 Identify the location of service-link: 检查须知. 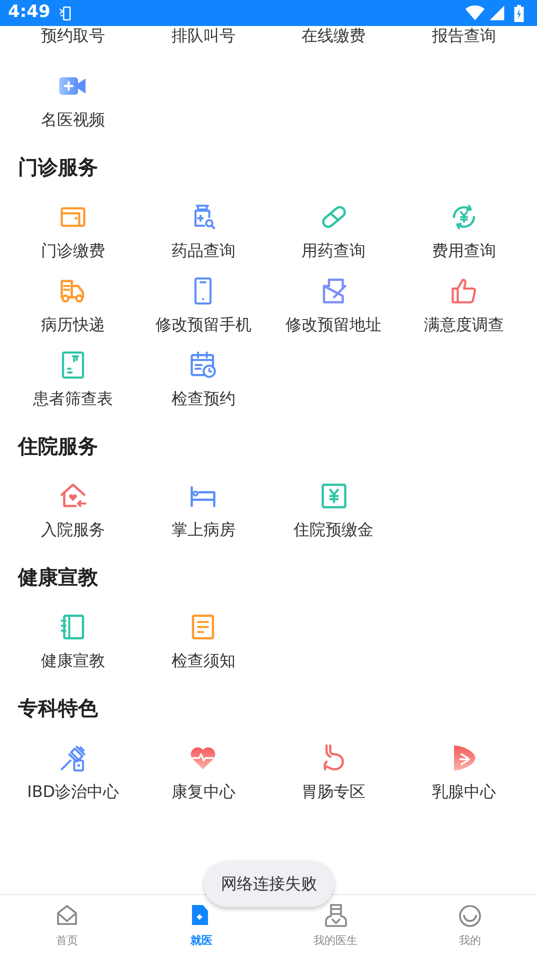
(203, 661).